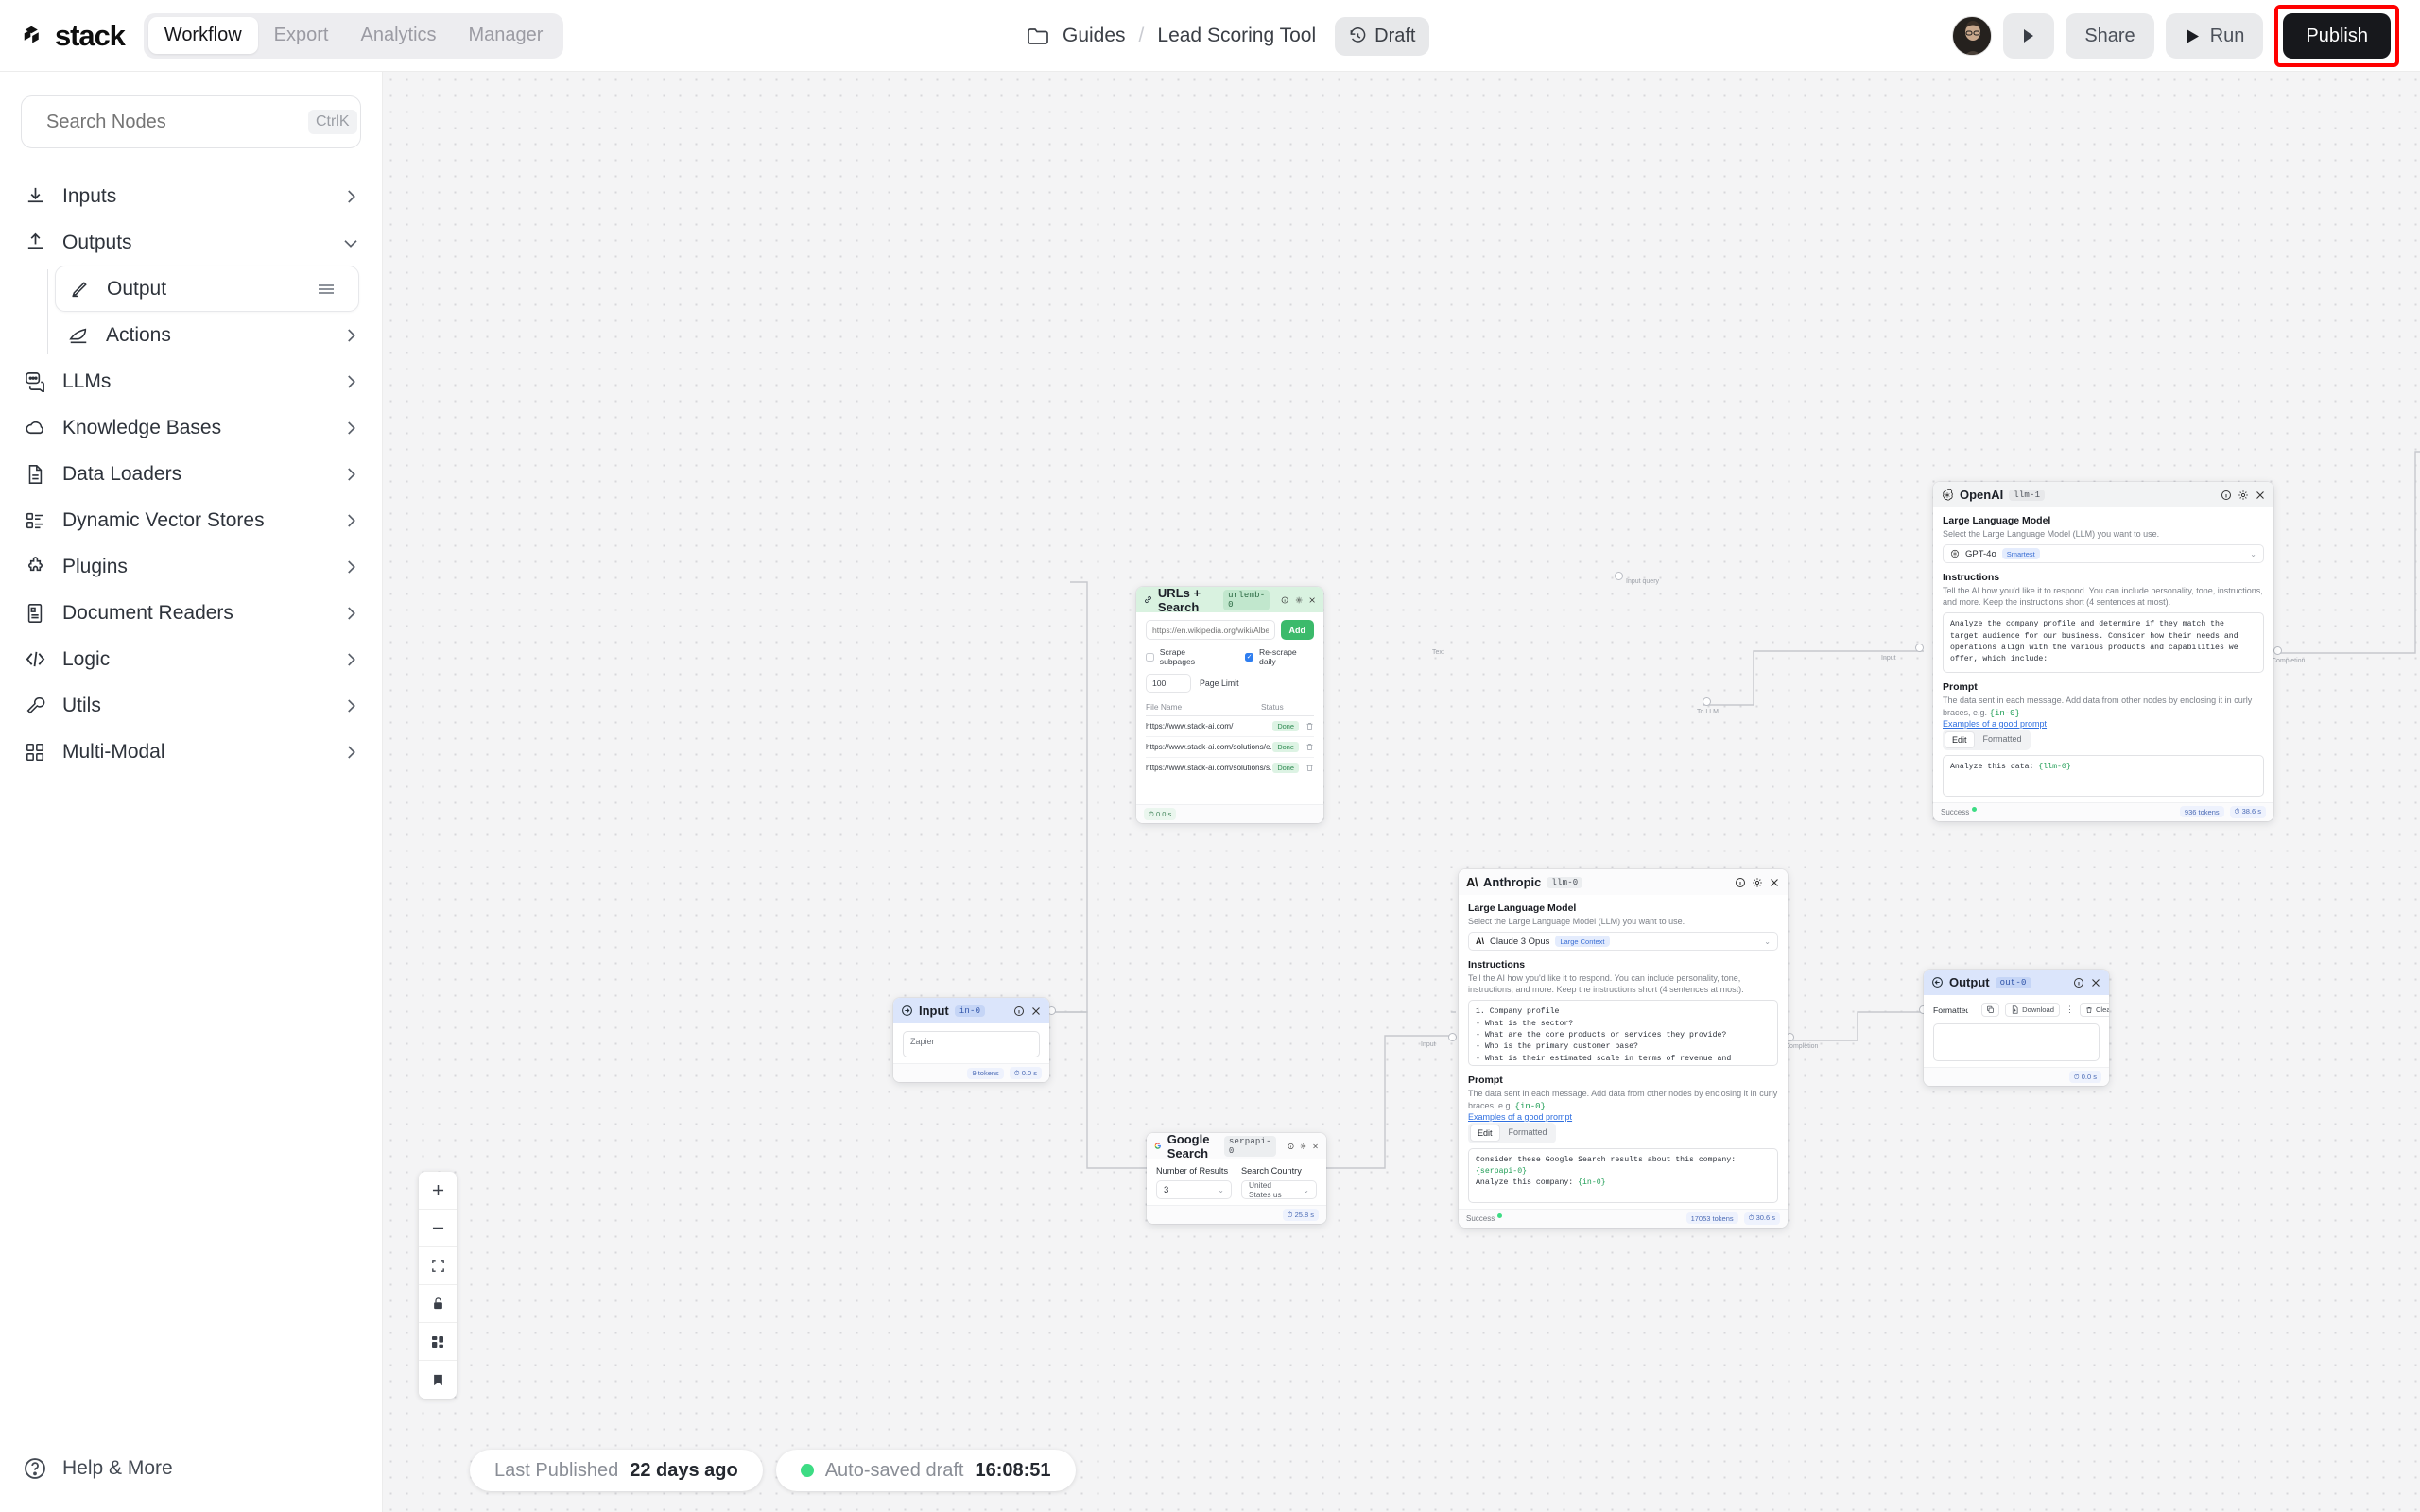 Image resolution: width=2420 pixels, height=1512 pixels. Describe the element at coordinates (191, 566) in the screenshot. I see `sidebar-item-plugins: Plugins` at that location.